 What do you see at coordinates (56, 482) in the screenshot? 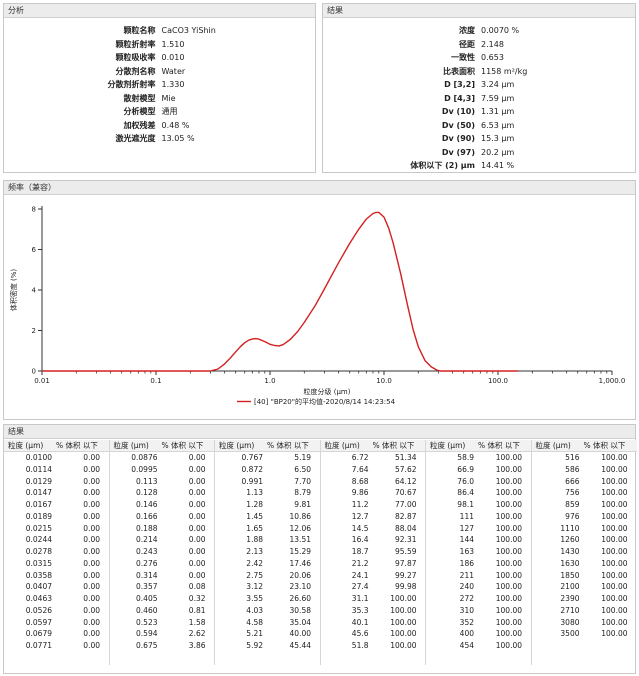
I see `table-row: 0.0129 0.00` at bounding box center [56, 482].